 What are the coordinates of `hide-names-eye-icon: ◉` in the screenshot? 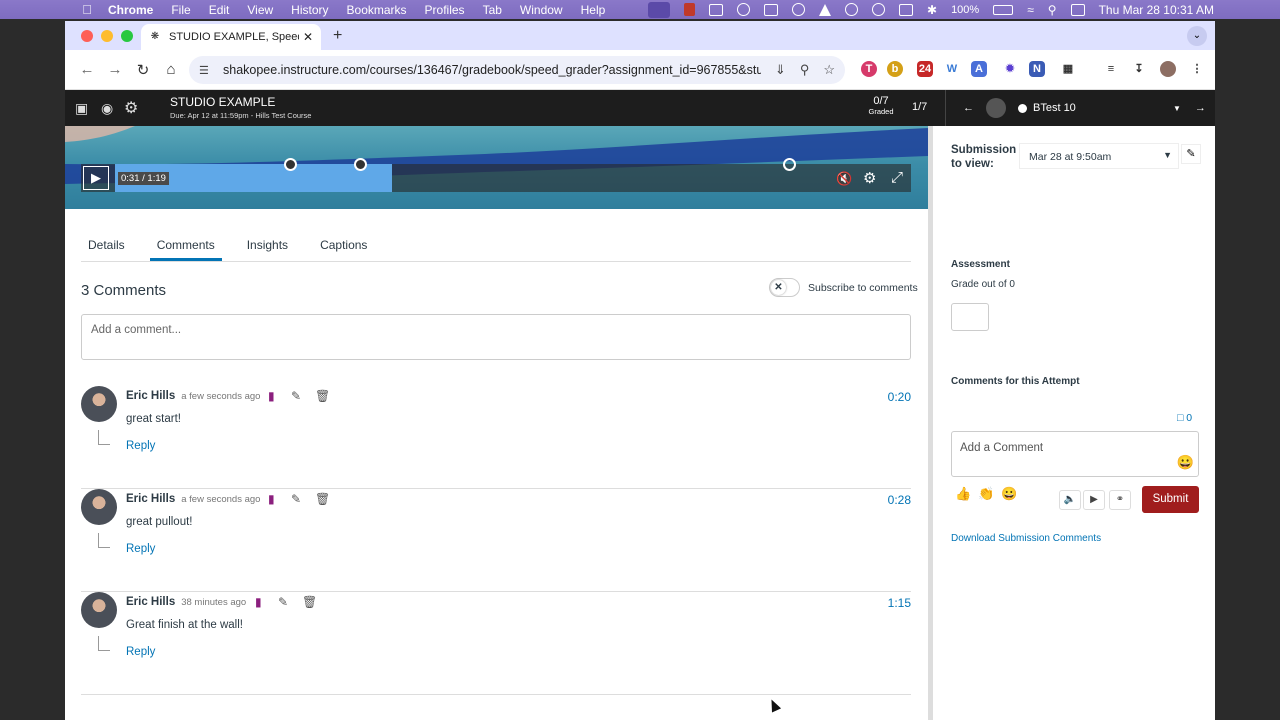 It's located at (107, 108).